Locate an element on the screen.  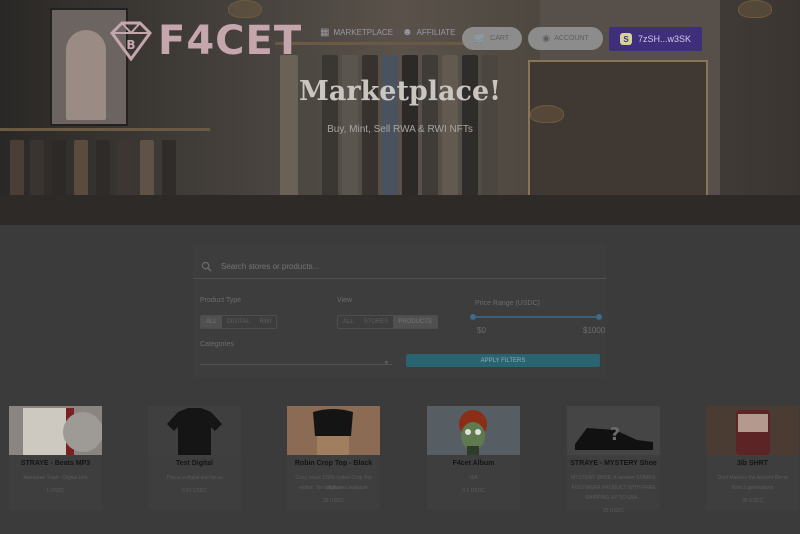
product-title: Robin Crop Top - Black is located at coordinates (333, 463).